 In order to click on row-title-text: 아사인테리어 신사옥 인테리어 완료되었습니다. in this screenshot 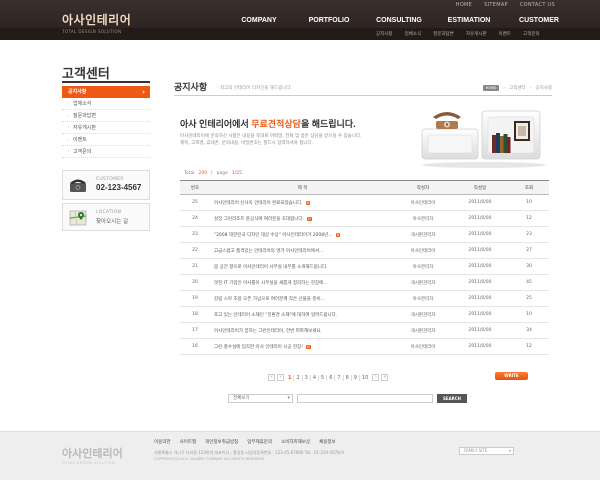, I will do `click(258, 203)`.